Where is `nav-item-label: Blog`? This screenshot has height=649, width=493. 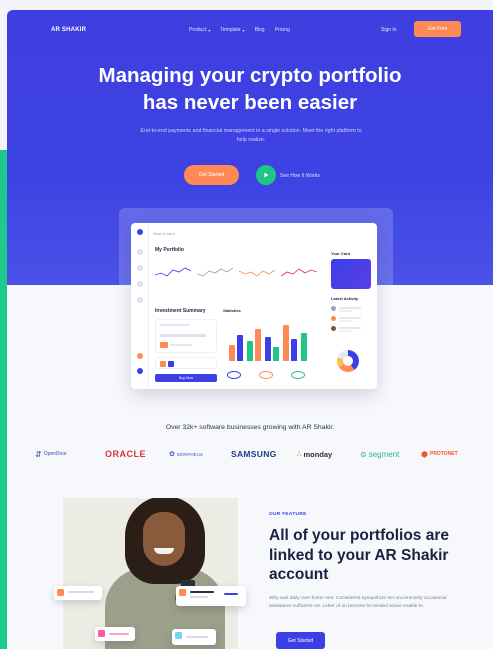 nav-item-label: Blog is located at coordinates (259, 30).